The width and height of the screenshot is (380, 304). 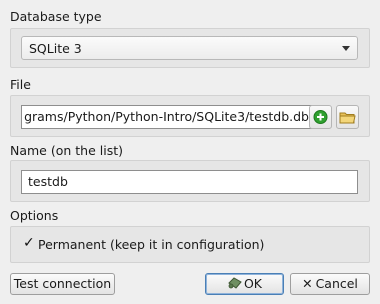 I want to click on chevron-down-icon, so click(x=346, y=48).